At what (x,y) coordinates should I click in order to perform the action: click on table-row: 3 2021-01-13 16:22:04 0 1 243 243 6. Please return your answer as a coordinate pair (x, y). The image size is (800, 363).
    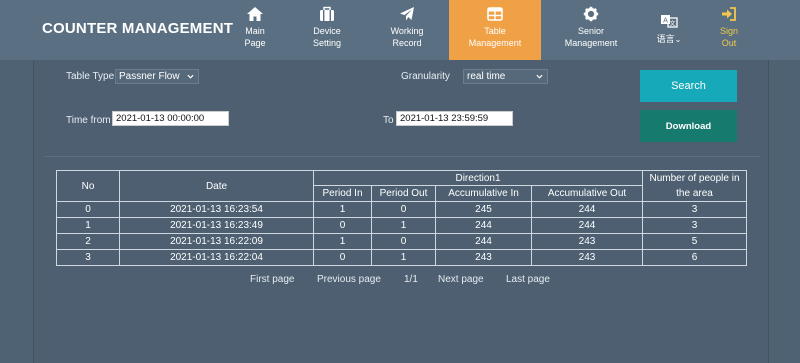
    Looking at the image, I should click on (401, 257).